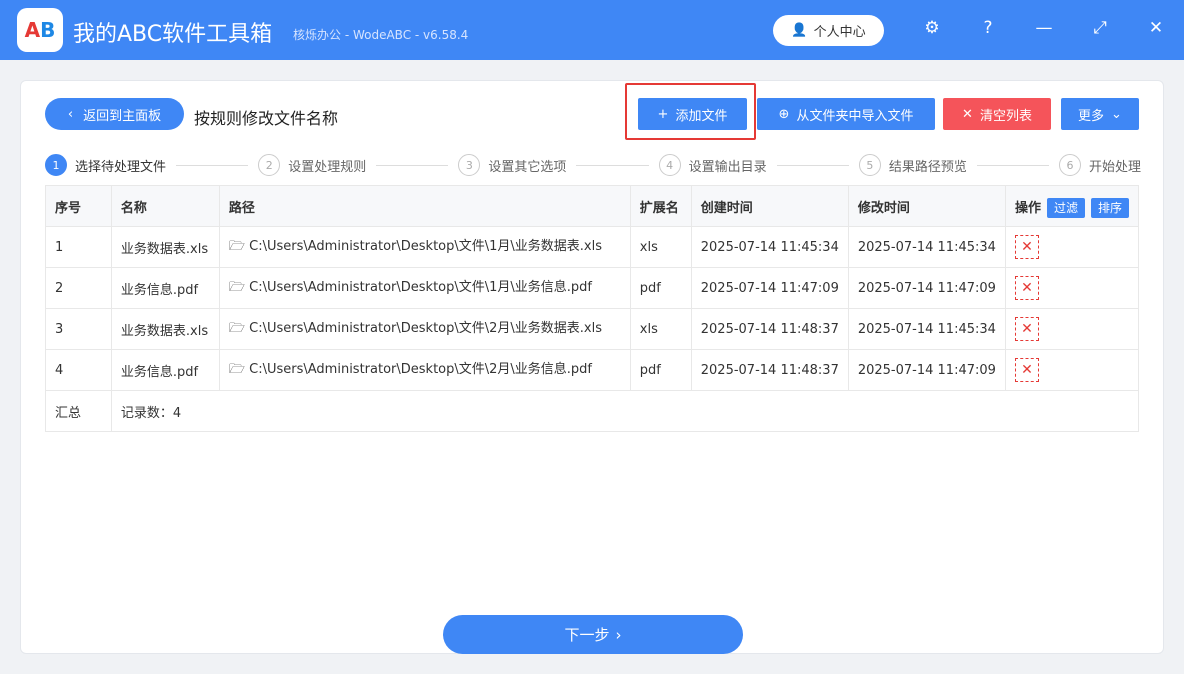 Image resolution: width=1184 pixels, height=674 pixels. Describe the element at coordinates (165, 206) in the screenshot. I see `col-name: 名称` at that location.